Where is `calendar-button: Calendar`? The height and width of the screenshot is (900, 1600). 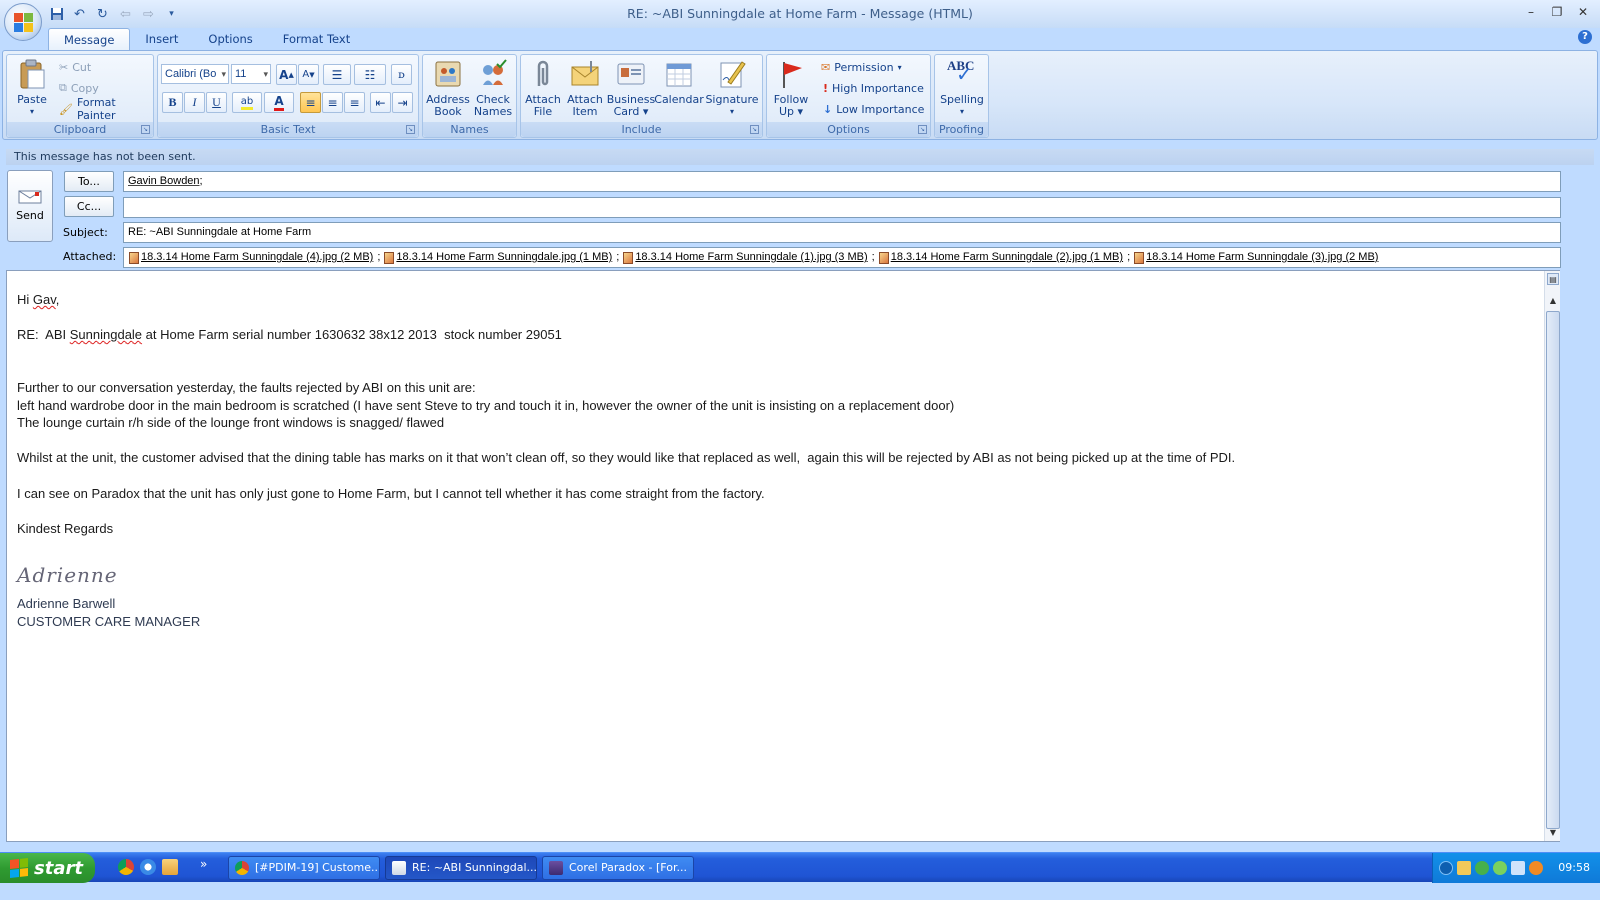
calendar-button: Calendar is located at coordinates (679, 82).